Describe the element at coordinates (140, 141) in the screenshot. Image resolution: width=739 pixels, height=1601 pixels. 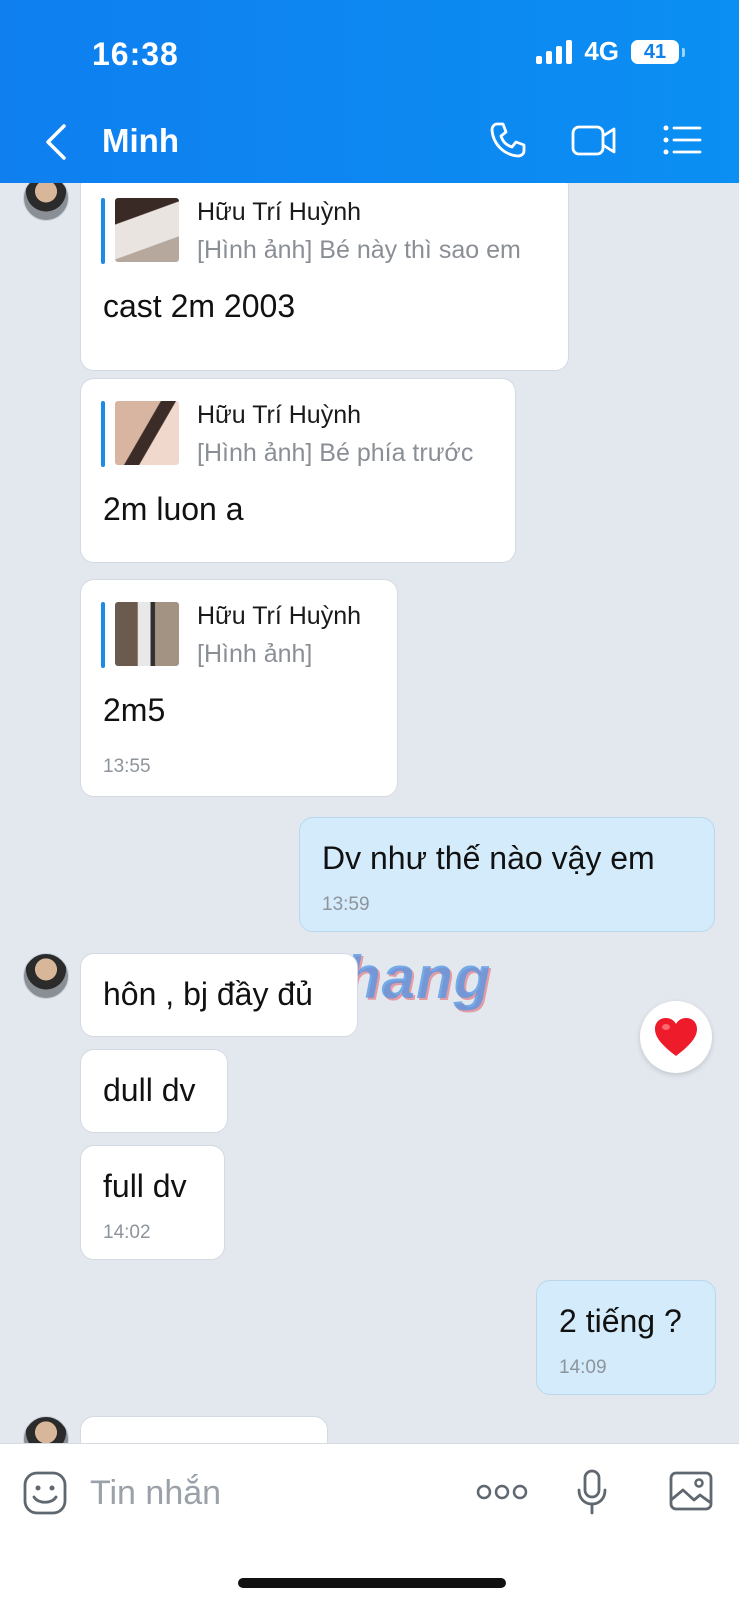
I see `contact-name: Minh` at that location.